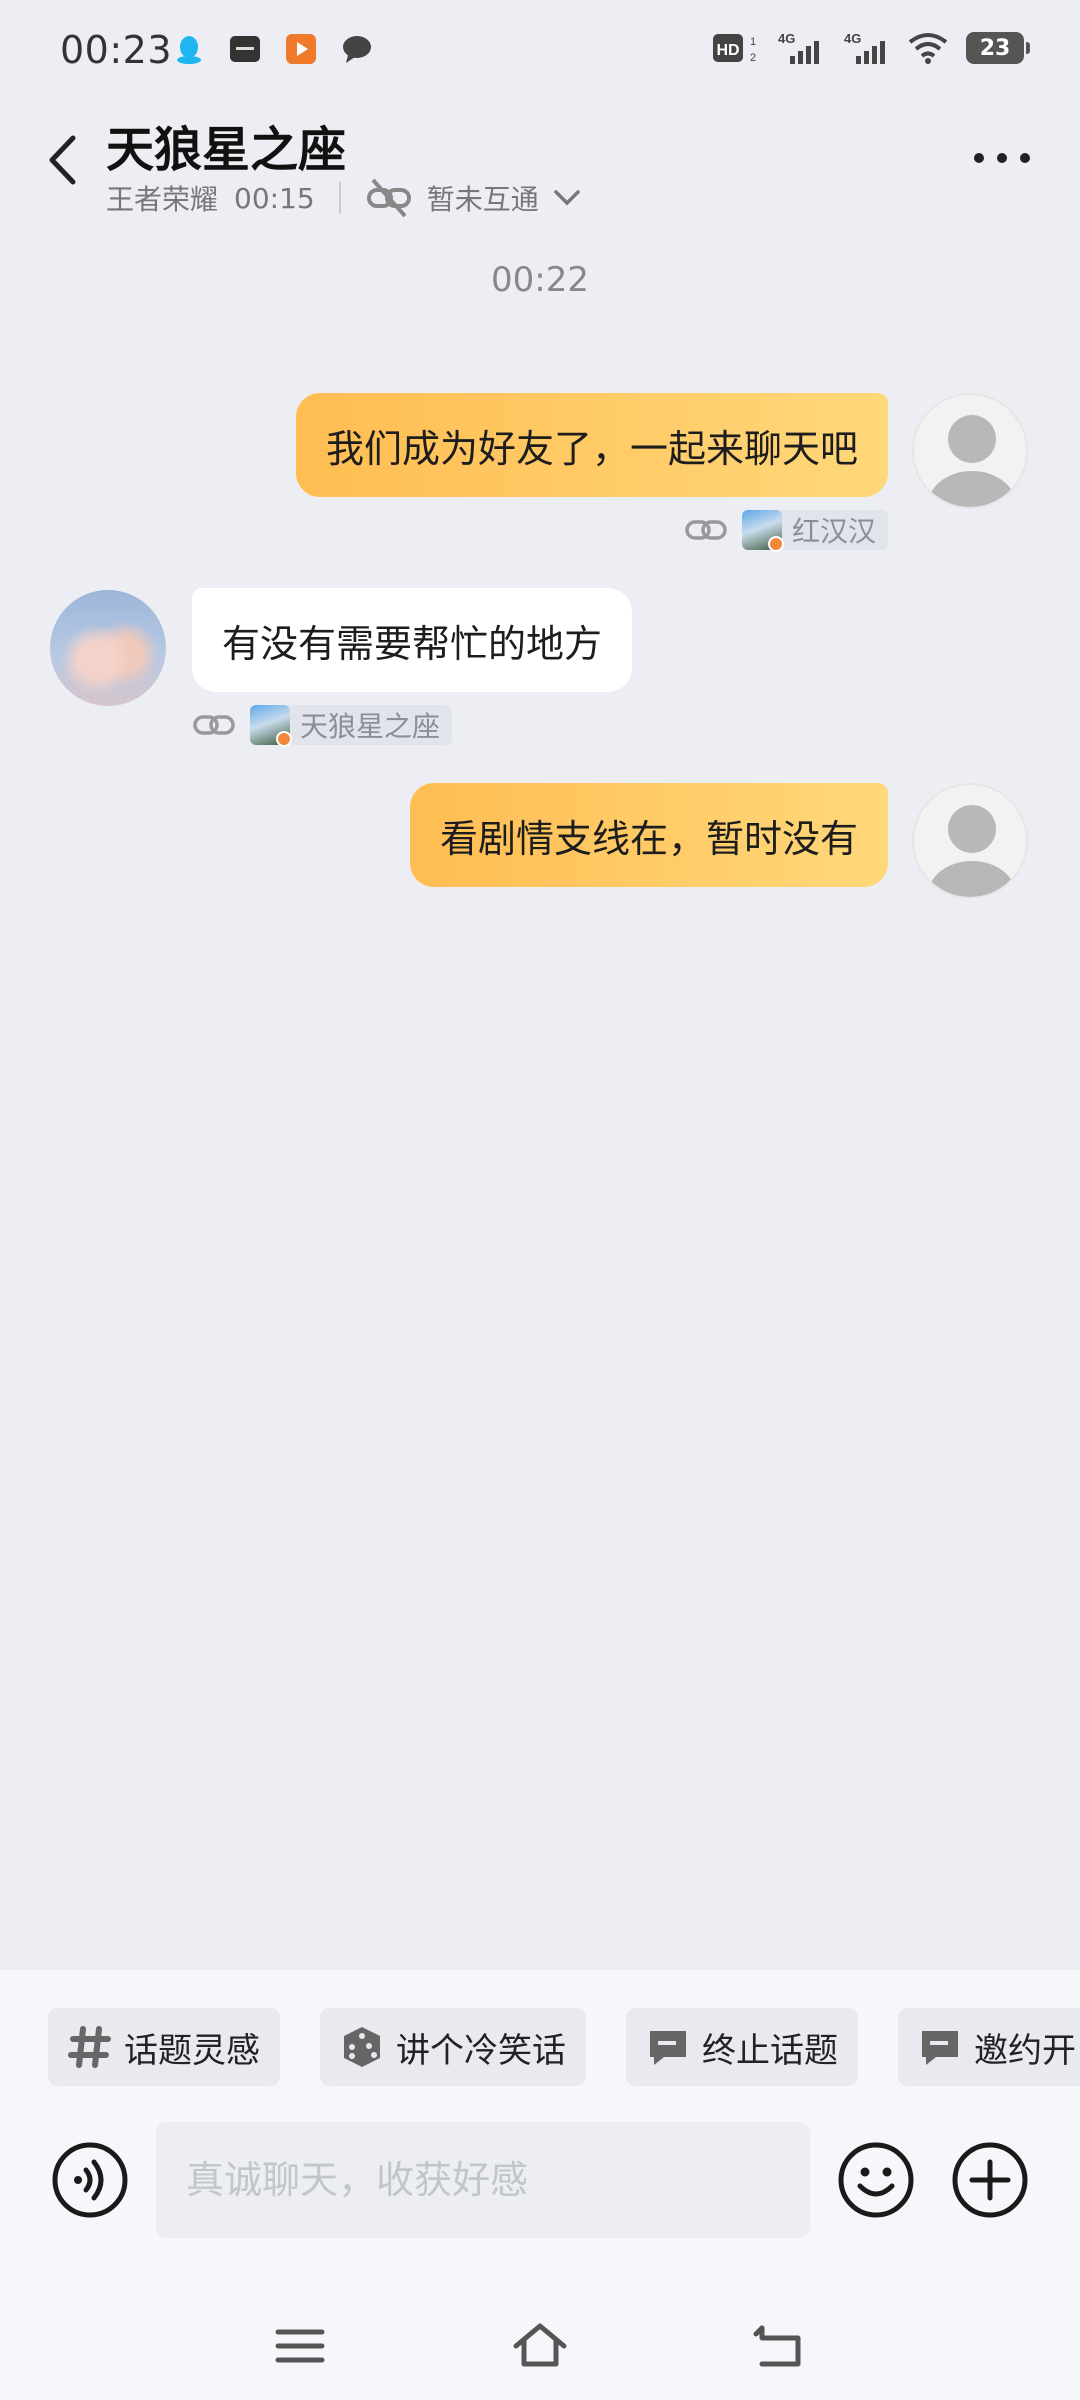  Describe the element at coordinates (300, 2346) in the screenshot. I see `menu-icon` at that location.